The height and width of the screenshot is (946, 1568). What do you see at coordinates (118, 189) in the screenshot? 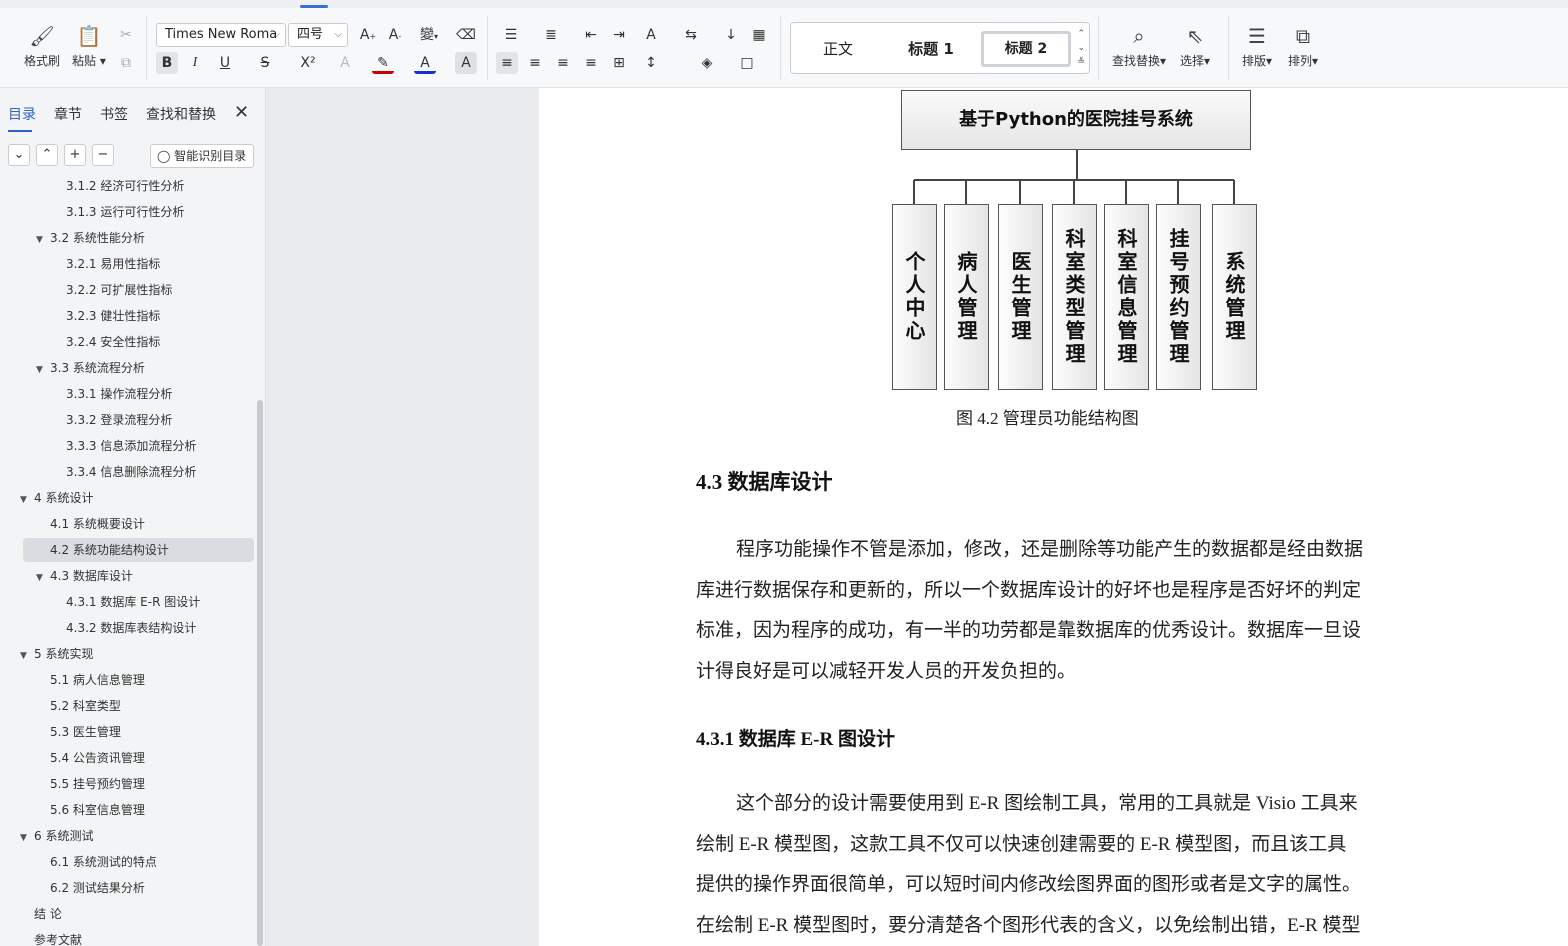
I see `toc-item: 3.1.2 经济可行性分析` at bounding box center [118, 189].